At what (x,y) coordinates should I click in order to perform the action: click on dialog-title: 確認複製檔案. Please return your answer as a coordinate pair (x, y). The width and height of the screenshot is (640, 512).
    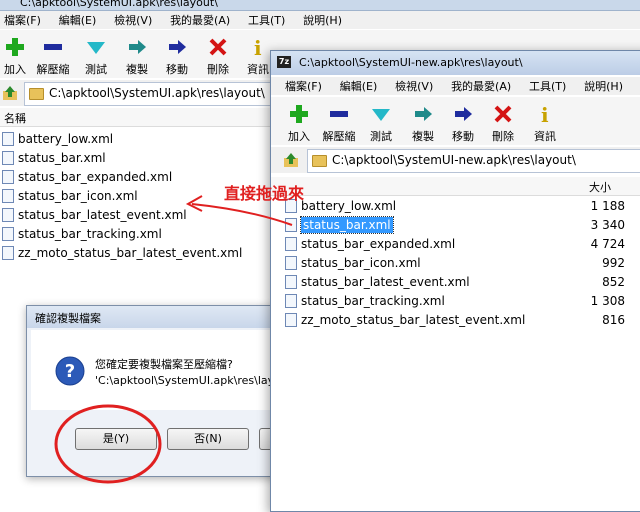
    Looking at the image, I should click on (68, 318).